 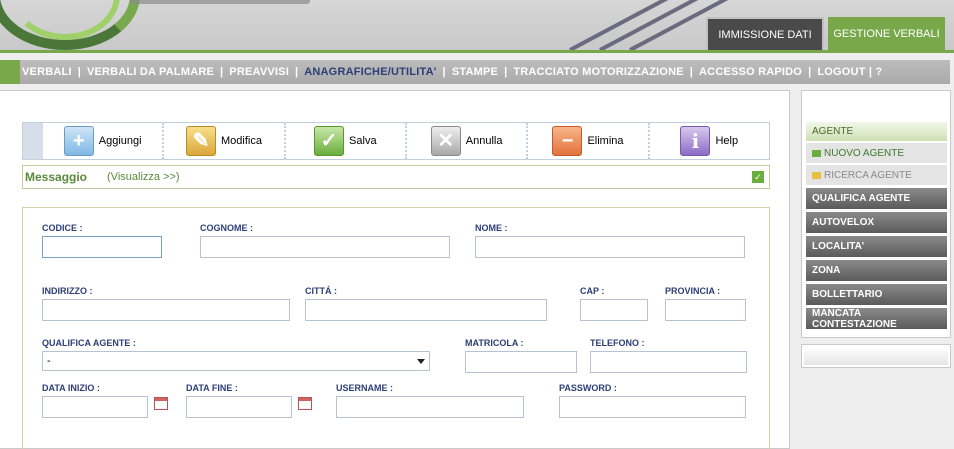 What do you see at coordinates (150, 72) in the screenshot?
I see `nav-item-verbali-palmare: VERBALI DA PALMARE` at bounding box center [150, 72].